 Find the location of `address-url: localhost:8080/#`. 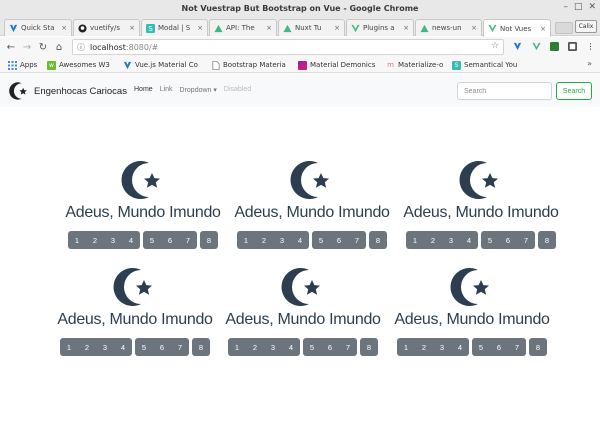

address-url: localhost:8080/# is located at coordinates (124, 47).